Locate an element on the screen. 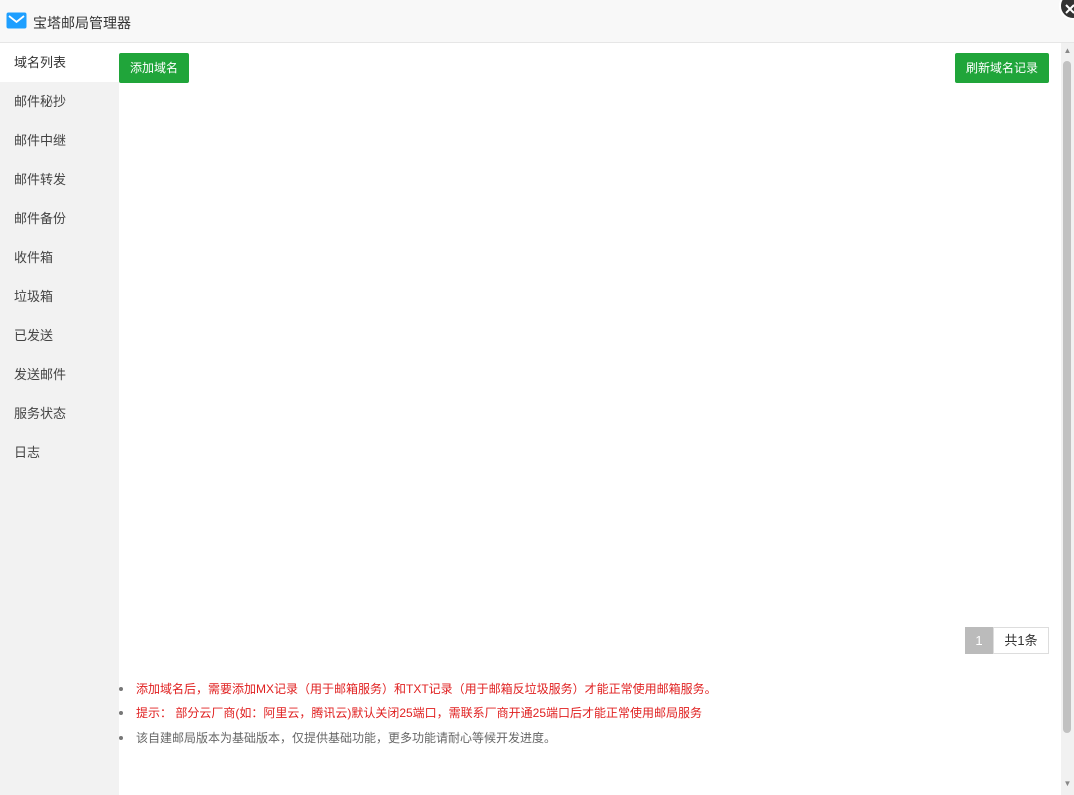 The image size is (1074, 795). scroll-down-icon: ▼ is located at coordinates (1067, 784).